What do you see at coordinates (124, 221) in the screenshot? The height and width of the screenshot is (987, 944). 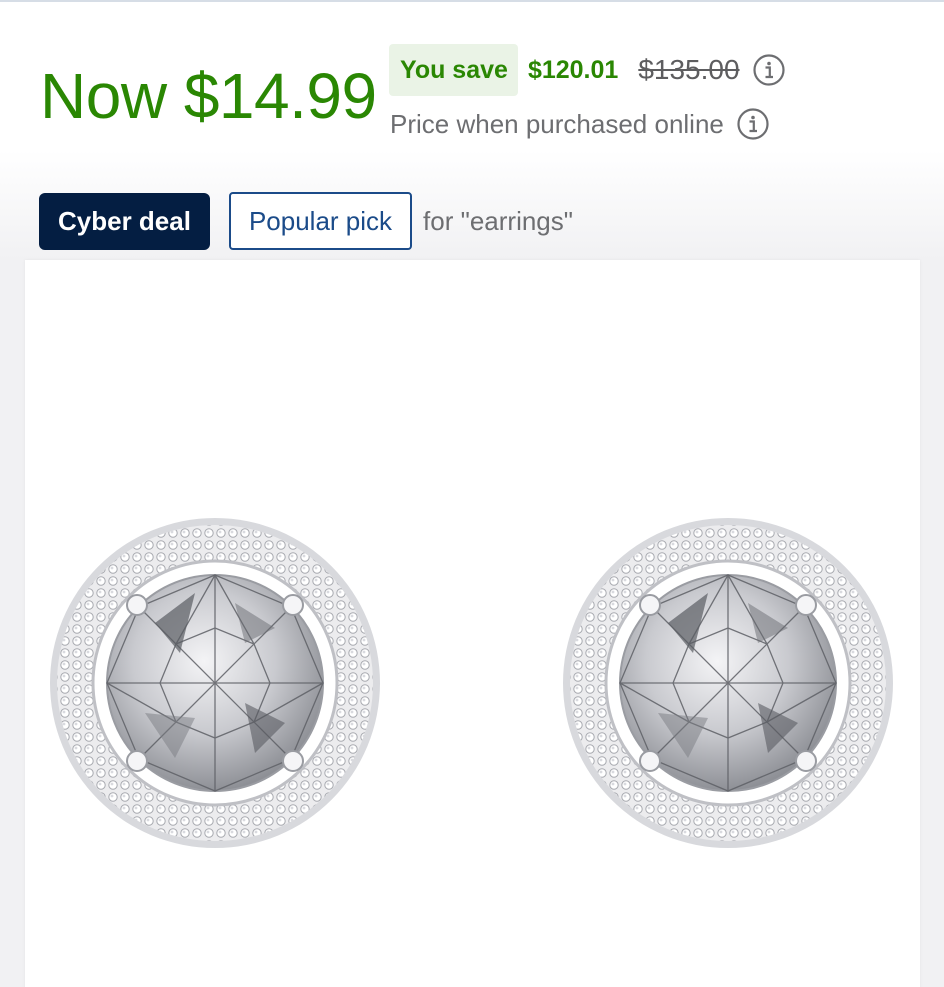 I see `cyber-deal-badge: Cyber deal` at bounding box center [124, 221].